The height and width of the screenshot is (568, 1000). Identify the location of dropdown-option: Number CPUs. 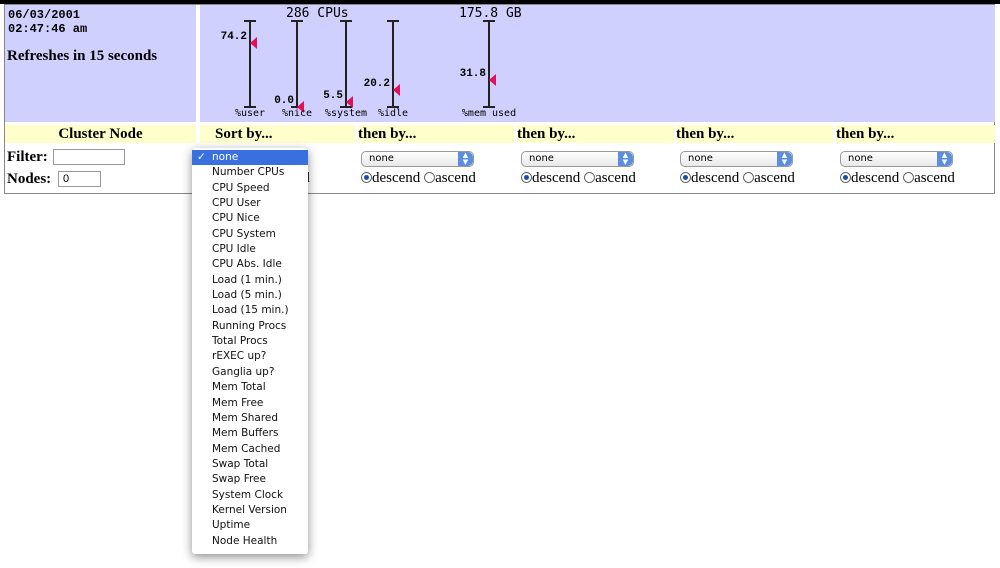
(250, 172).